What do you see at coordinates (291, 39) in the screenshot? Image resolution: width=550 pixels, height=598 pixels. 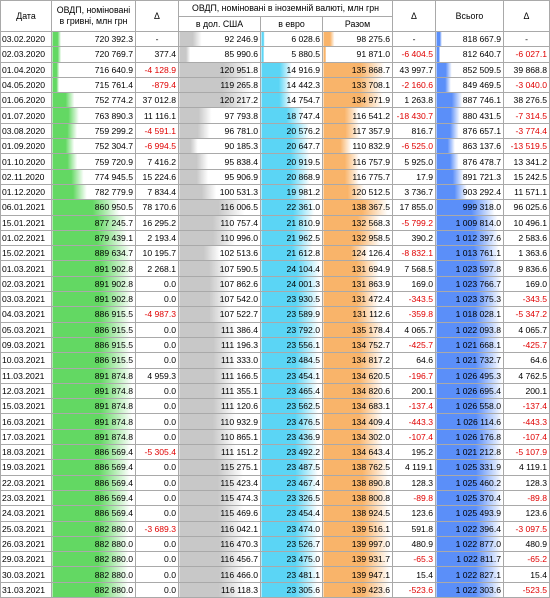 I see `row-eur: 6 028.6` at bounding box center [291, 39].